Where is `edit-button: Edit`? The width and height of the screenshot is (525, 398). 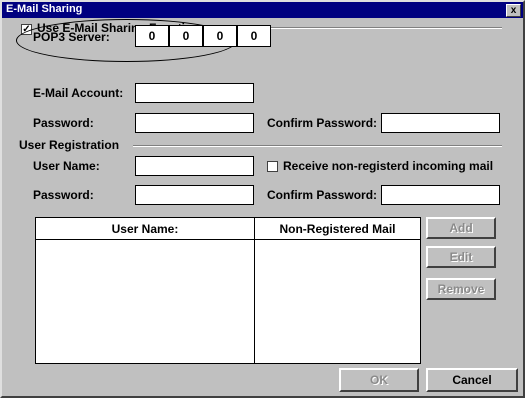
edit-button: Edit is located at coordinates (461, 257).